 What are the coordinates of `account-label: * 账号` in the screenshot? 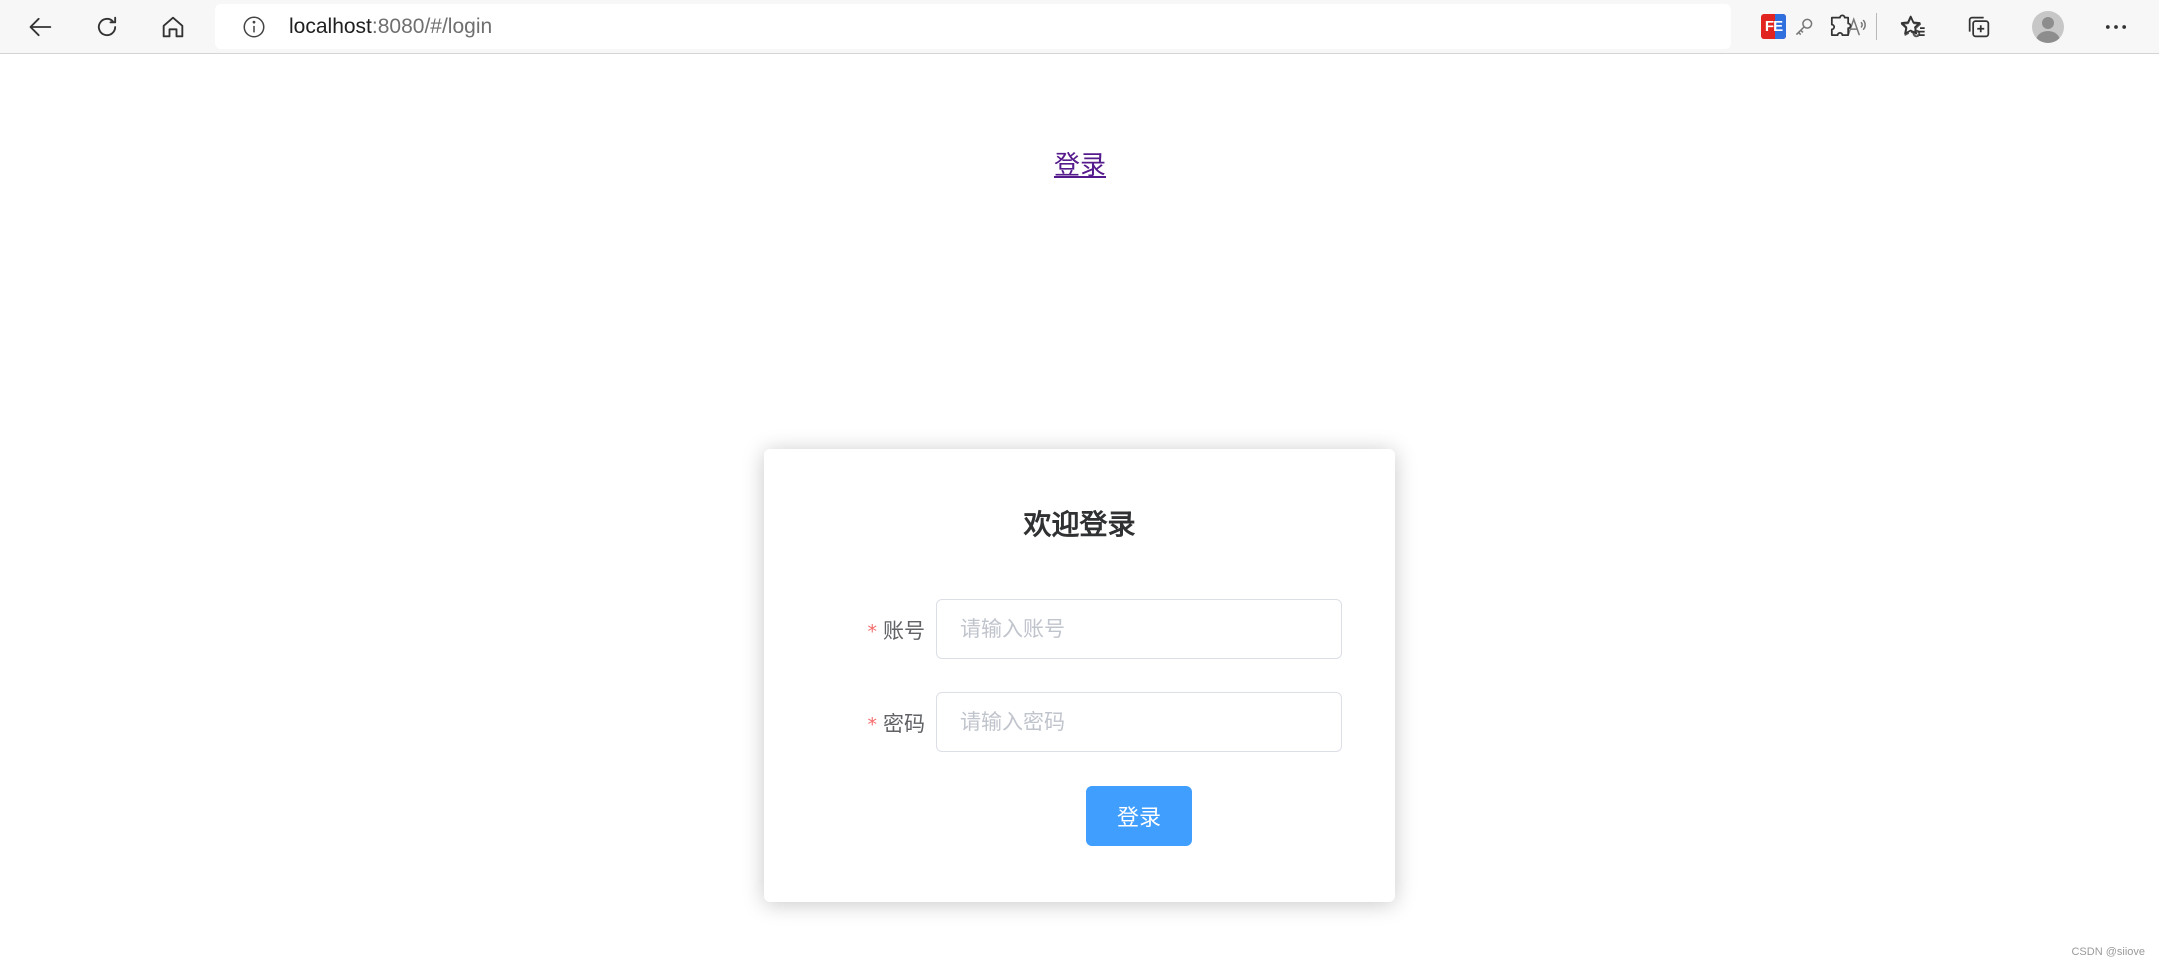 It's located at (897, 630).